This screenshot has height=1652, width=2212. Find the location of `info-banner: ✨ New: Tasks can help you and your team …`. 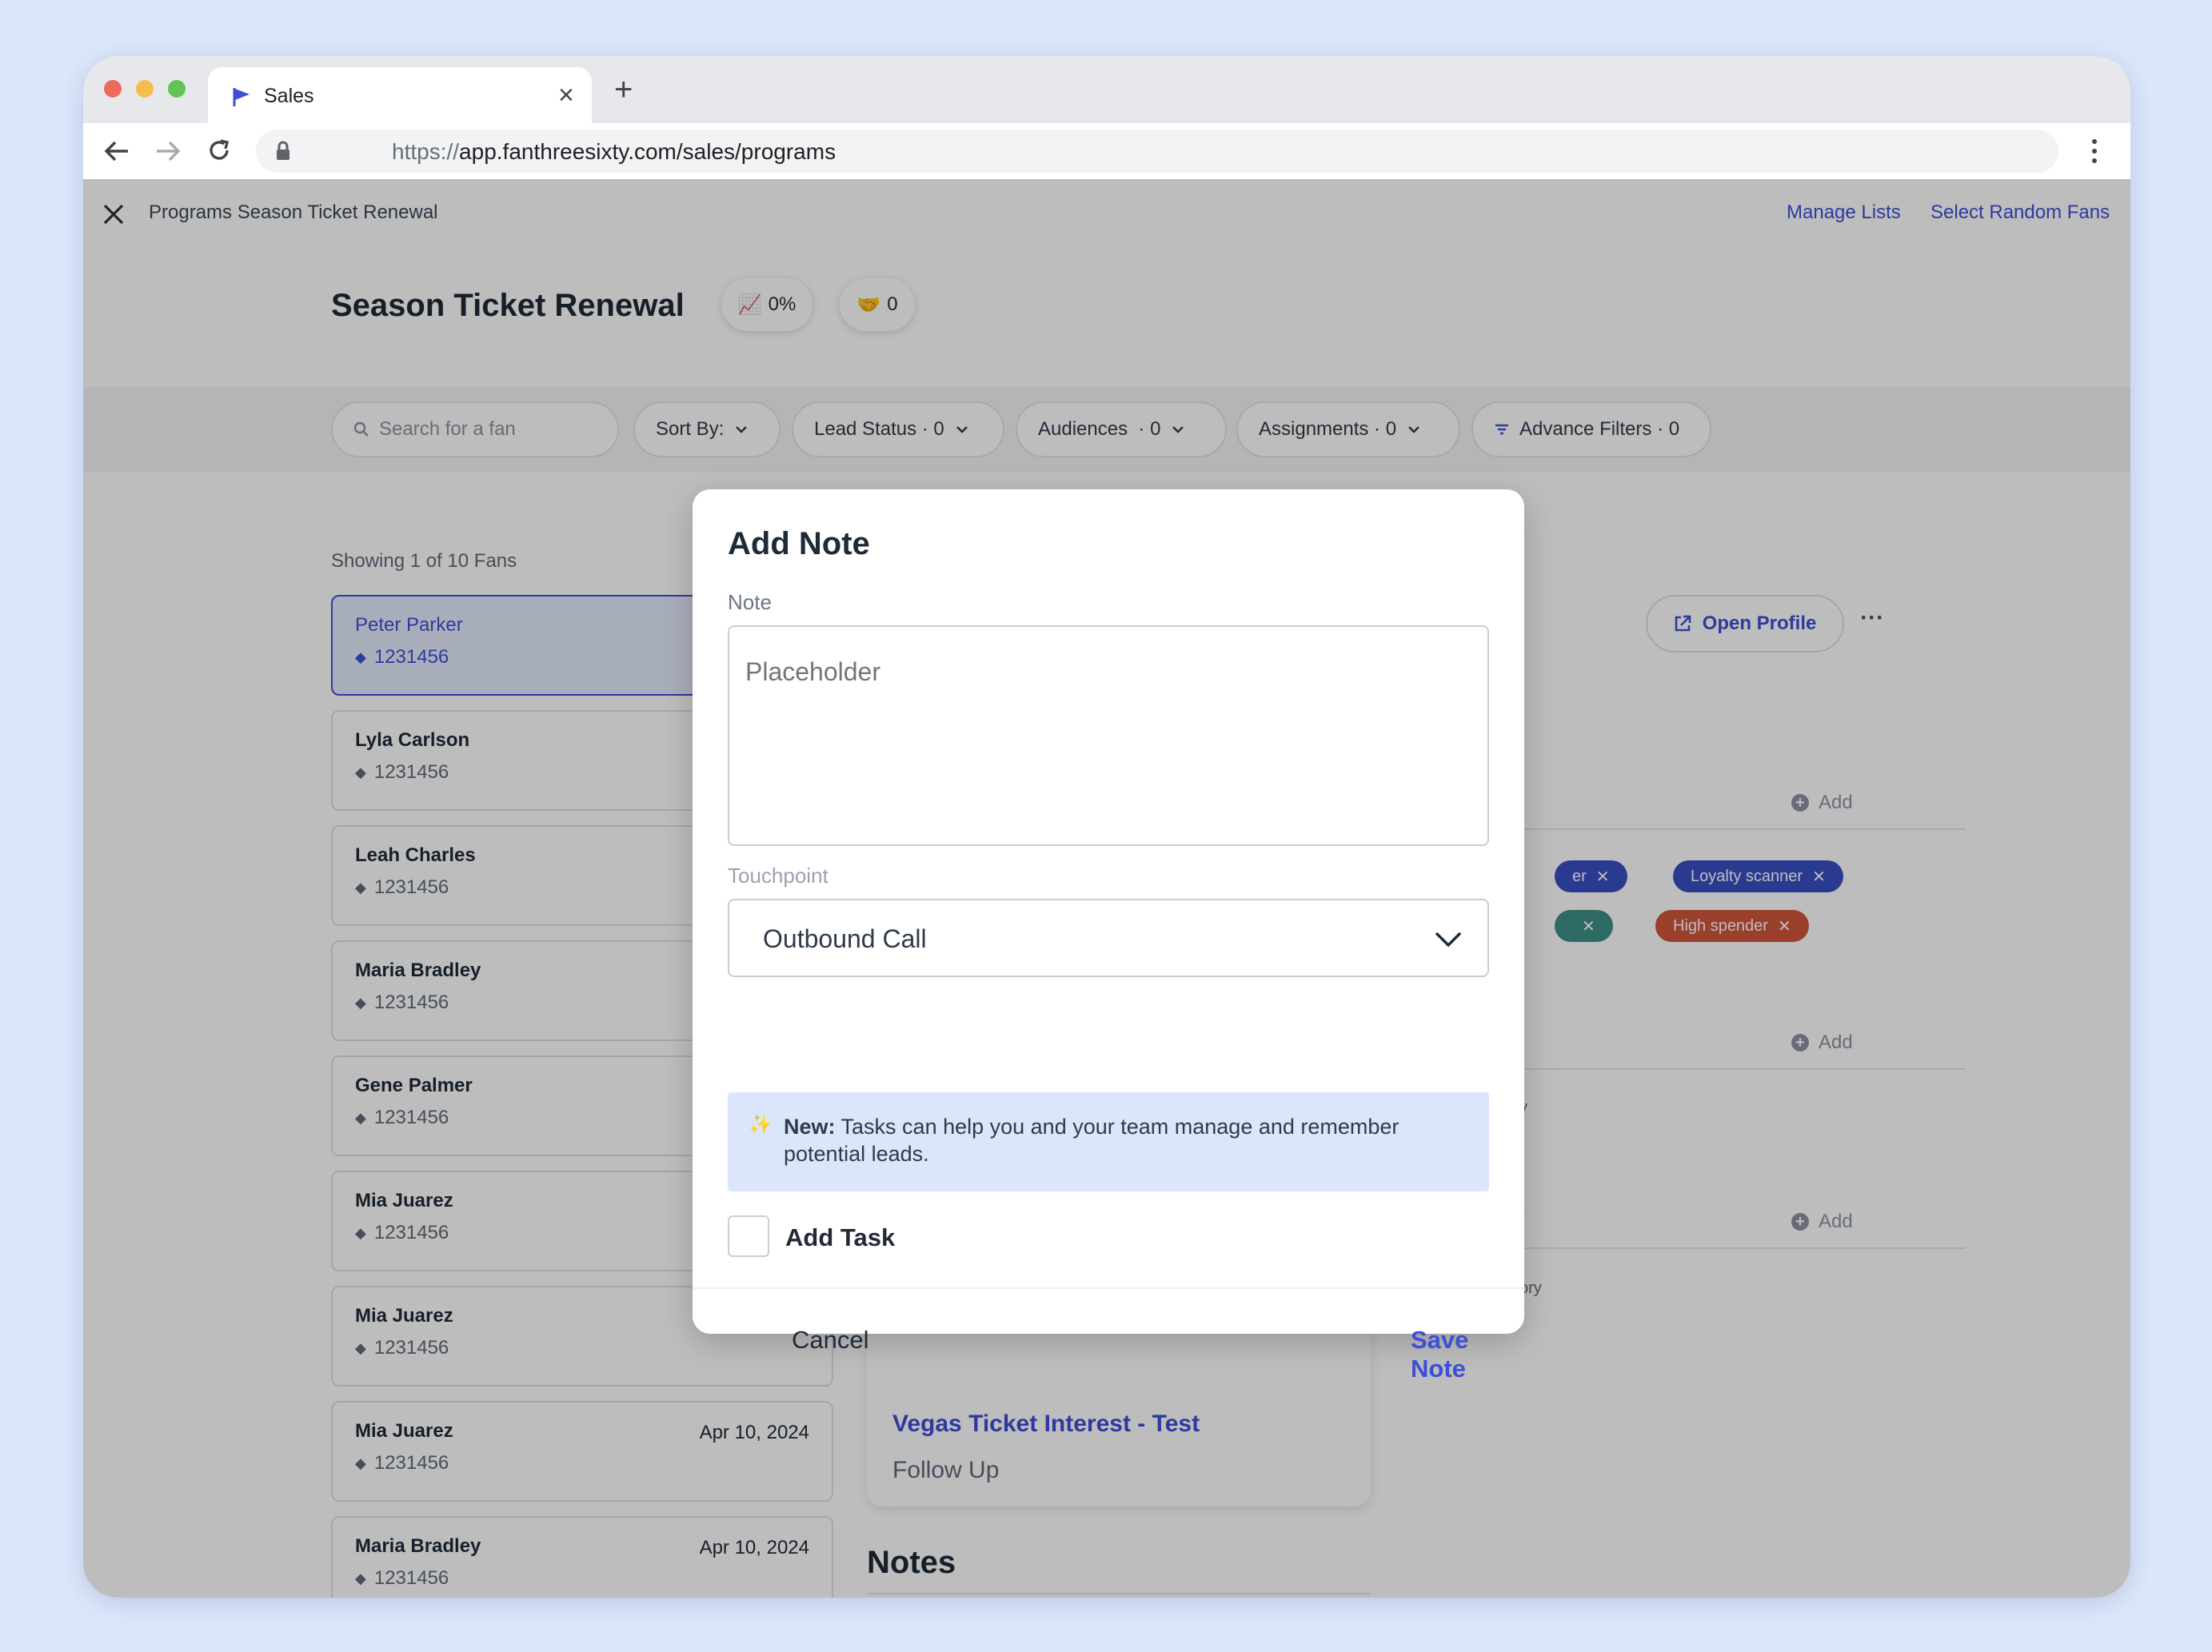

info-banner: ✨ New: Tasks can help you and your team … is located at coordinates (1108, 1141).